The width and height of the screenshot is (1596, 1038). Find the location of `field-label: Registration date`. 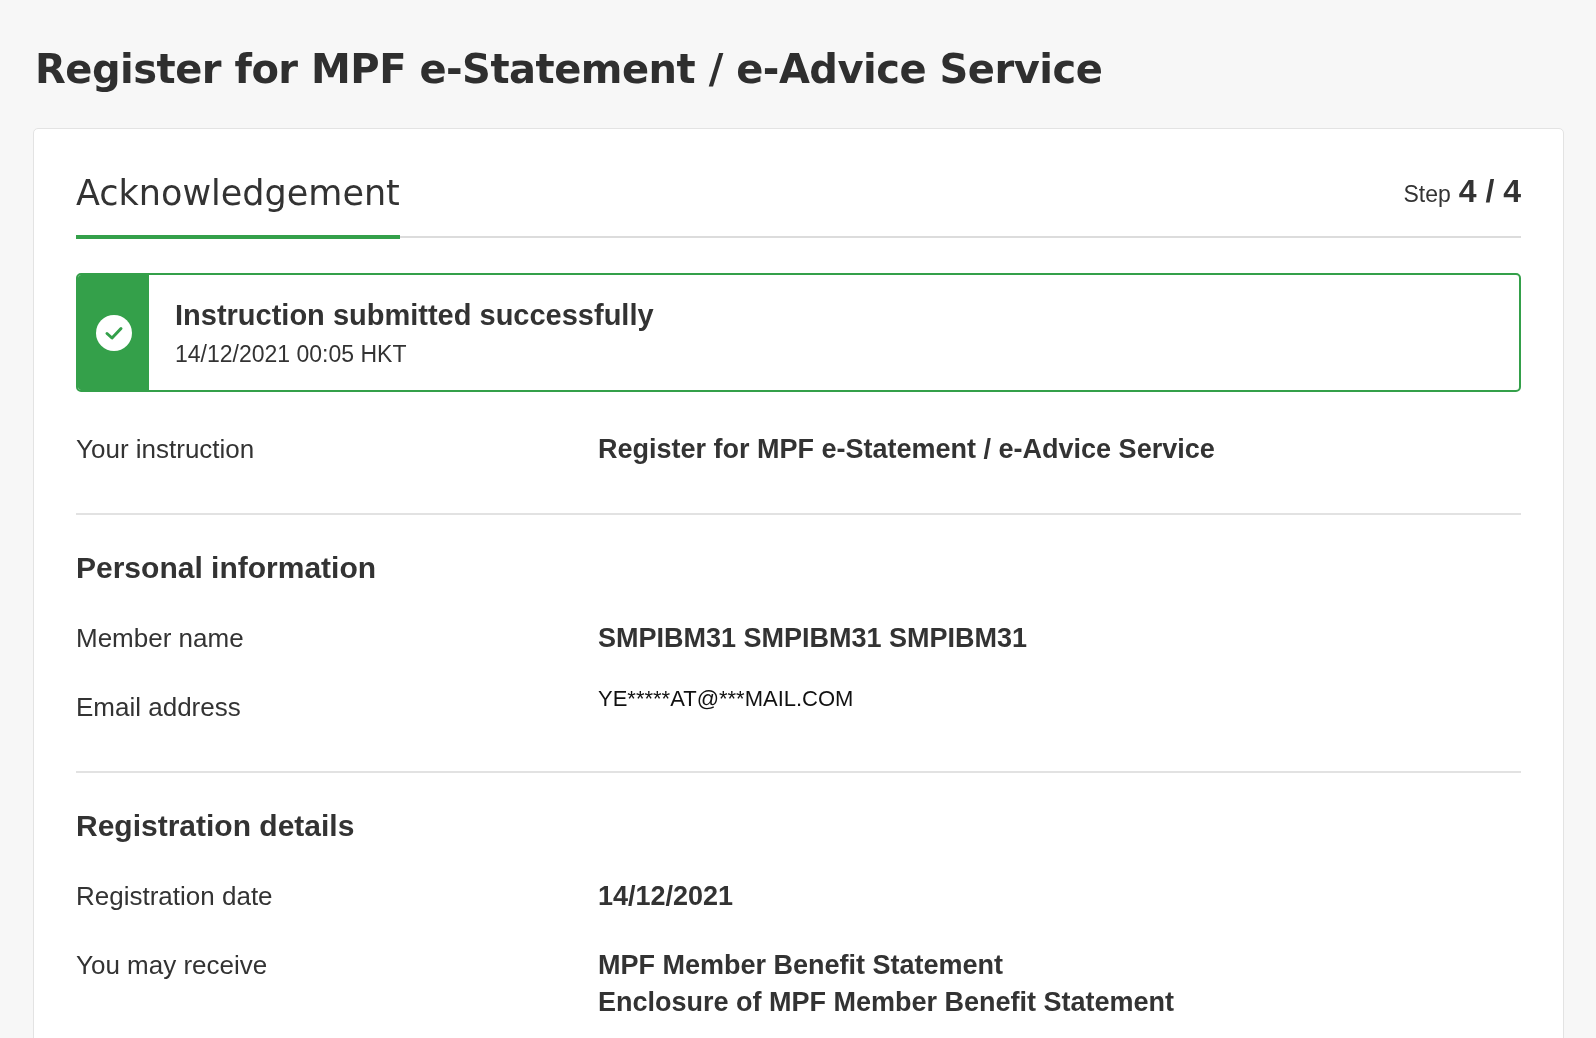

field-label: Registration date is located at coordinates (175, 896).